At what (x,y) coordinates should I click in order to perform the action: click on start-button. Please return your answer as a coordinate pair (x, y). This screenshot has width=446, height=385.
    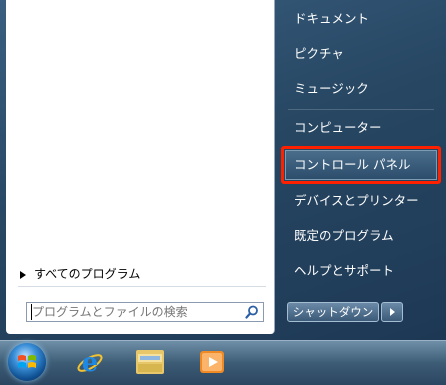
    Looking at the image, I should click on (27, 362).